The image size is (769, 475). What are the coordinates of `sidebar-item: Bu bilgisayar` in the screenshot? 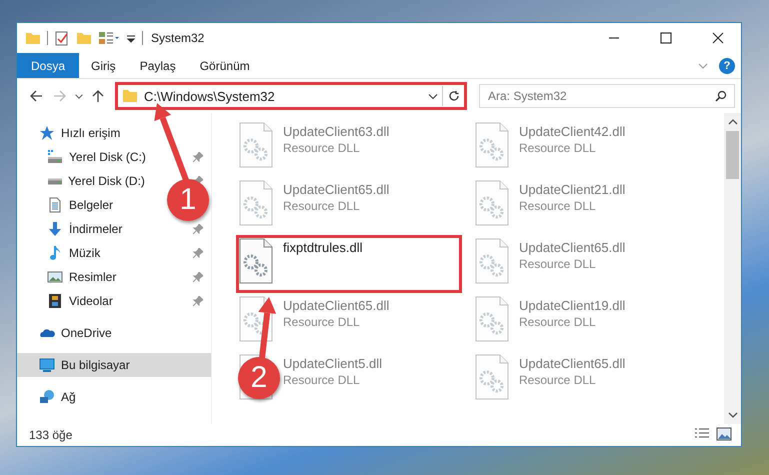 It's located at (114, 365).